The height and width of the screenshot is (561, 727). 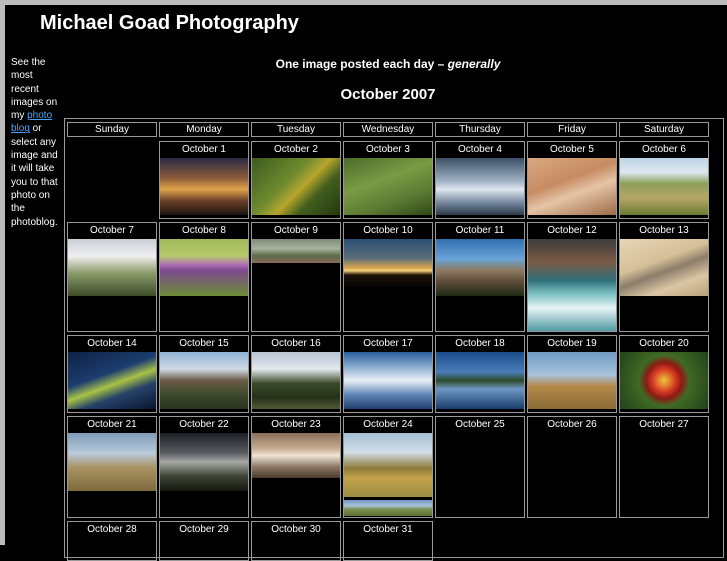 I want to click on lake-reflection-photo-thumbnail, so click(x=480, y=380).